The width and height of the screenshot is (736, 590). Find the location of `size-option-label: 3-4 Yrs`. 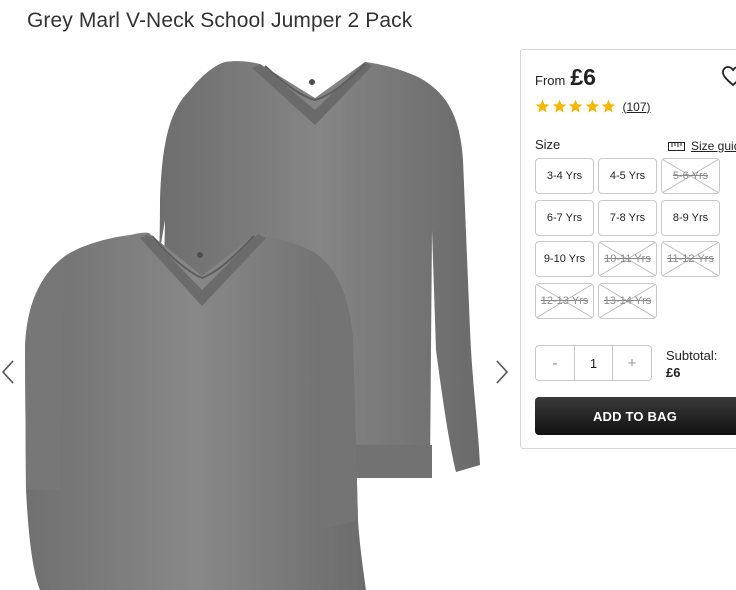

size-option-label: 3-4 Yrs is located at coordinates (564, 176).